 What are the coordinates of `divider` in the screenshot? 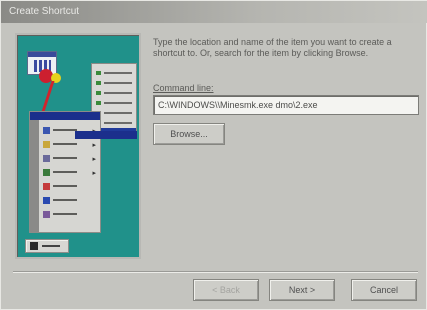 It's located at (215, 272).